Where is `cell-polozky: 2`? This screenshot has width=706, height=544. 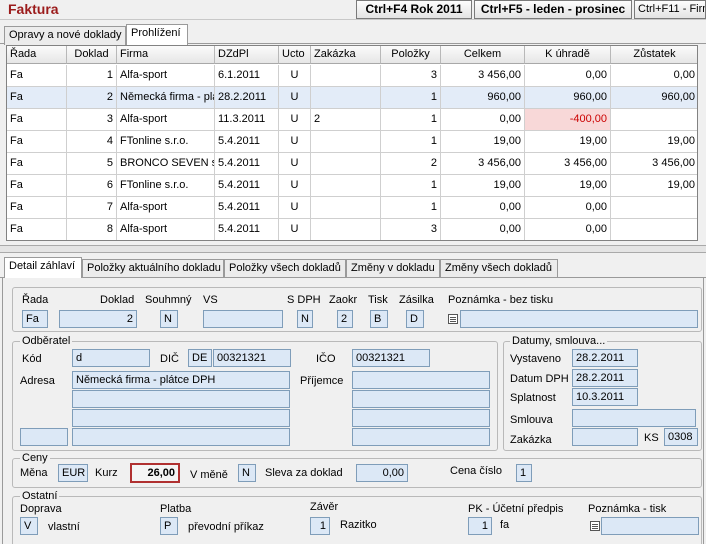
cell-polozky: 2 is located at coordinates (411, 164).